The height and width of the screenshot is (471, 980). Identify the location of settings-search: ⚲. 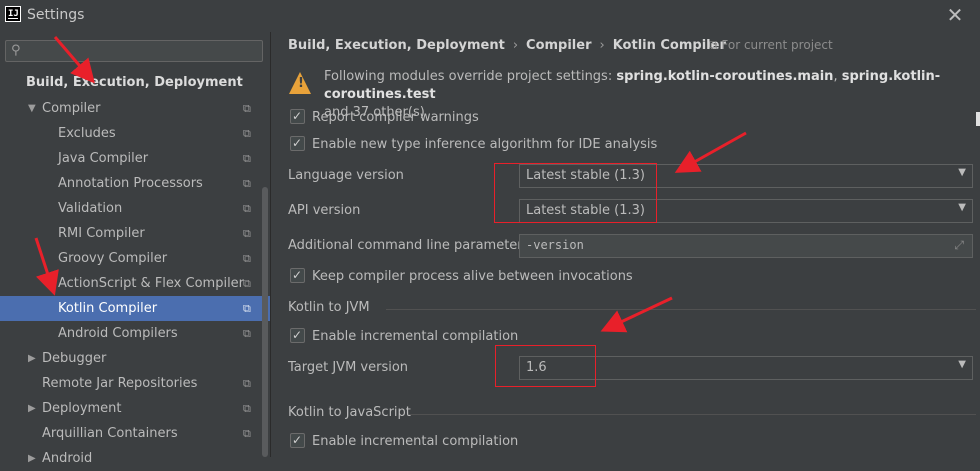
(134, 51).